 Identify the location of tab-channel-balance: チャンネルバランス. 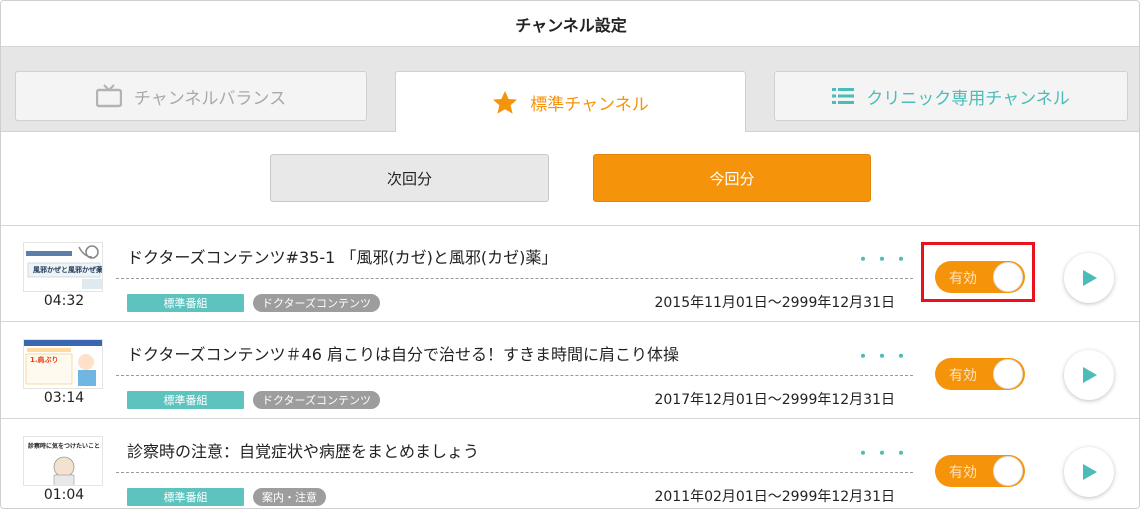
(191, 96).